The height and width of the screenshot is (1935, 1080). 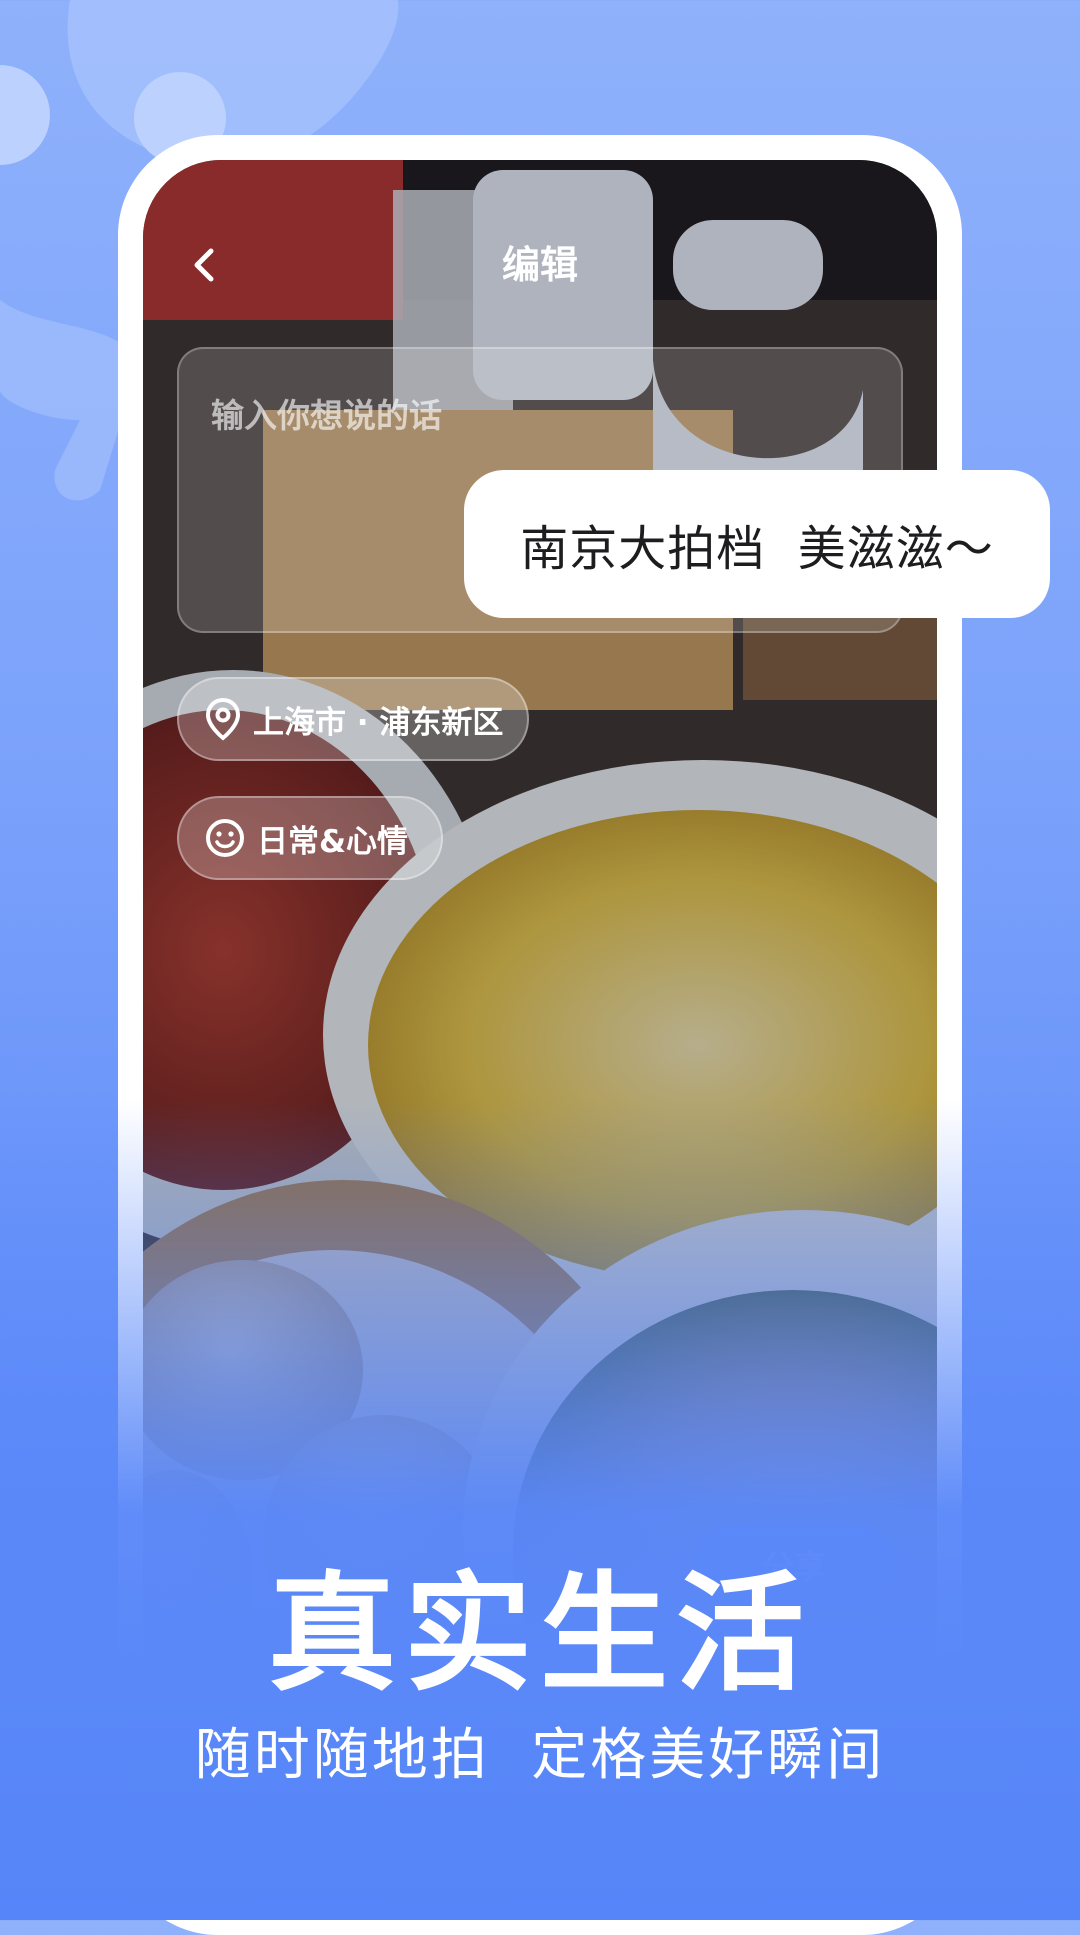 What do you see at coordinates (326, 415) in the screenshot?
I see `message-input-placeholder: 输入你想说的话` at bounding box center [326, 415].